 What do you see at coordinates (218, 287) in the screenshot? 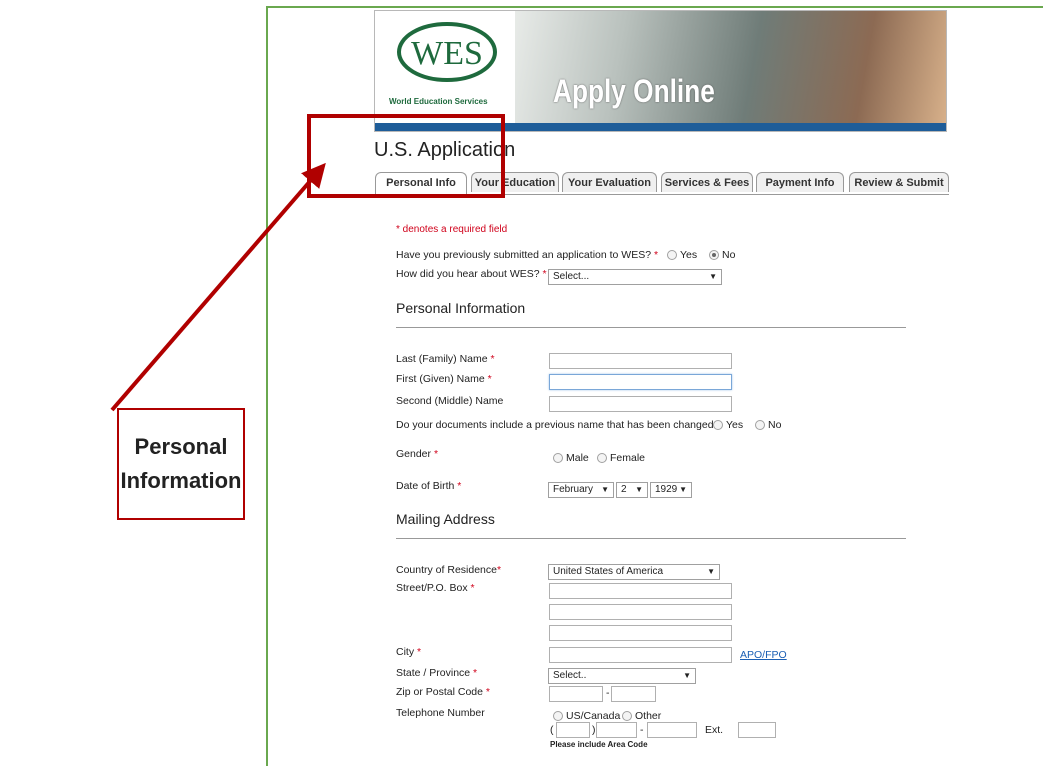
I see `annotation-arrow` at bounding box center [218, 287].